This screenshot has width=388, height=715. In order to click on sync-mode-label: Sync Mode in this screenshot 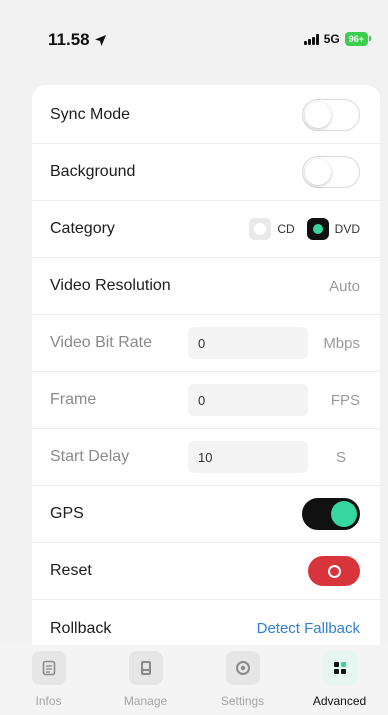, I will do `click(90, 114)`.